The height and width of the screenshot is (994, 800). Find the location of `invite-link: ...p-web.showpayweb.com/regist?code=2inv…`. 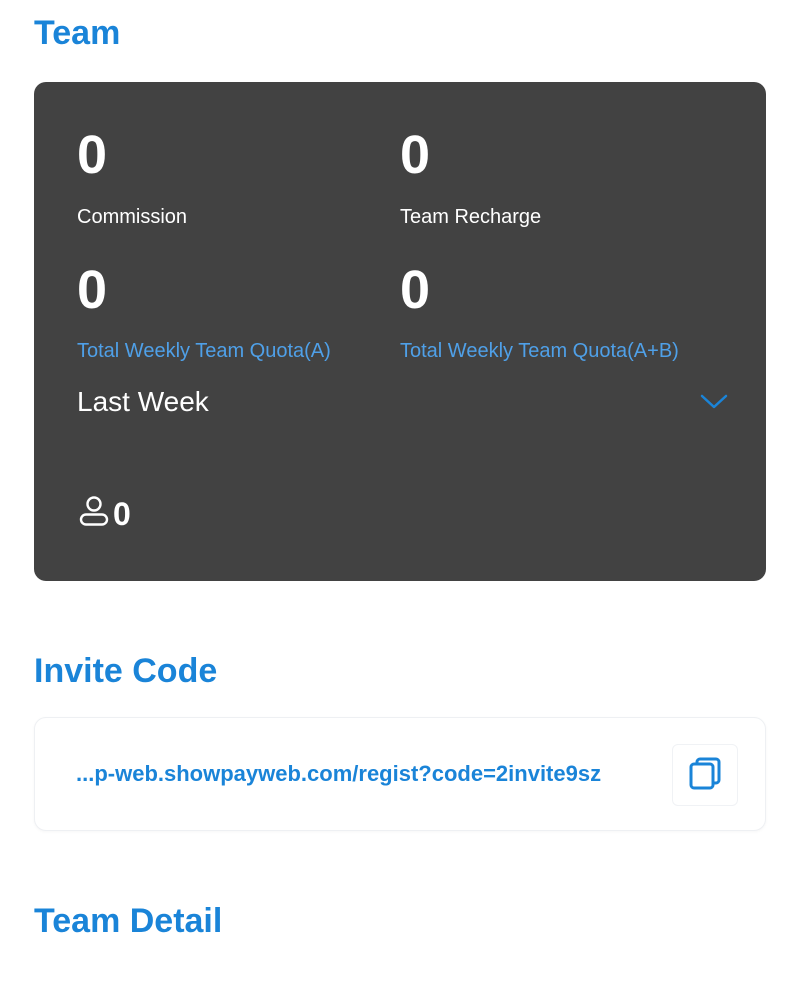

invite-link: ...p-web.showpayweb.com/regist?code=2inv… is located at coordinates (374, 774).